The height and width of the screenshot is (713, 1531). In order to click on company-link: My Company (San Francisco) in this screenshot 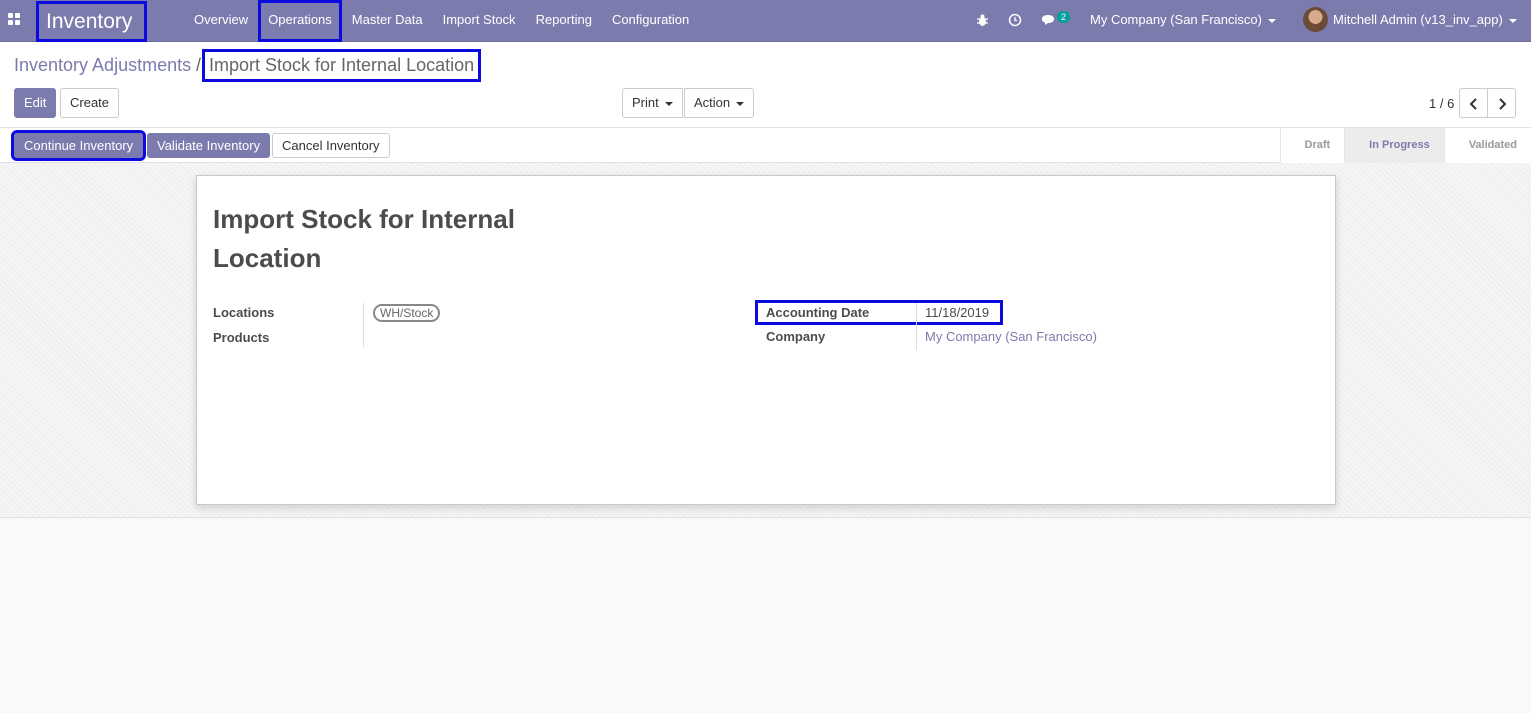, I will do `click(1011, 336)`.